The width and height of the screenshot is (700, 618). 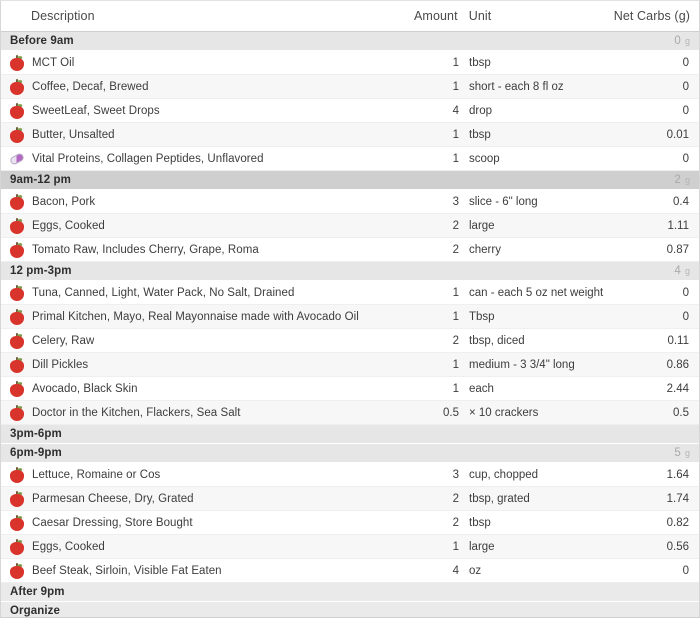 What do you see at coordinates (37, 592) in the screenshot?
I see `meal-group-label: After 9pm` at bounding box center [37, 592].